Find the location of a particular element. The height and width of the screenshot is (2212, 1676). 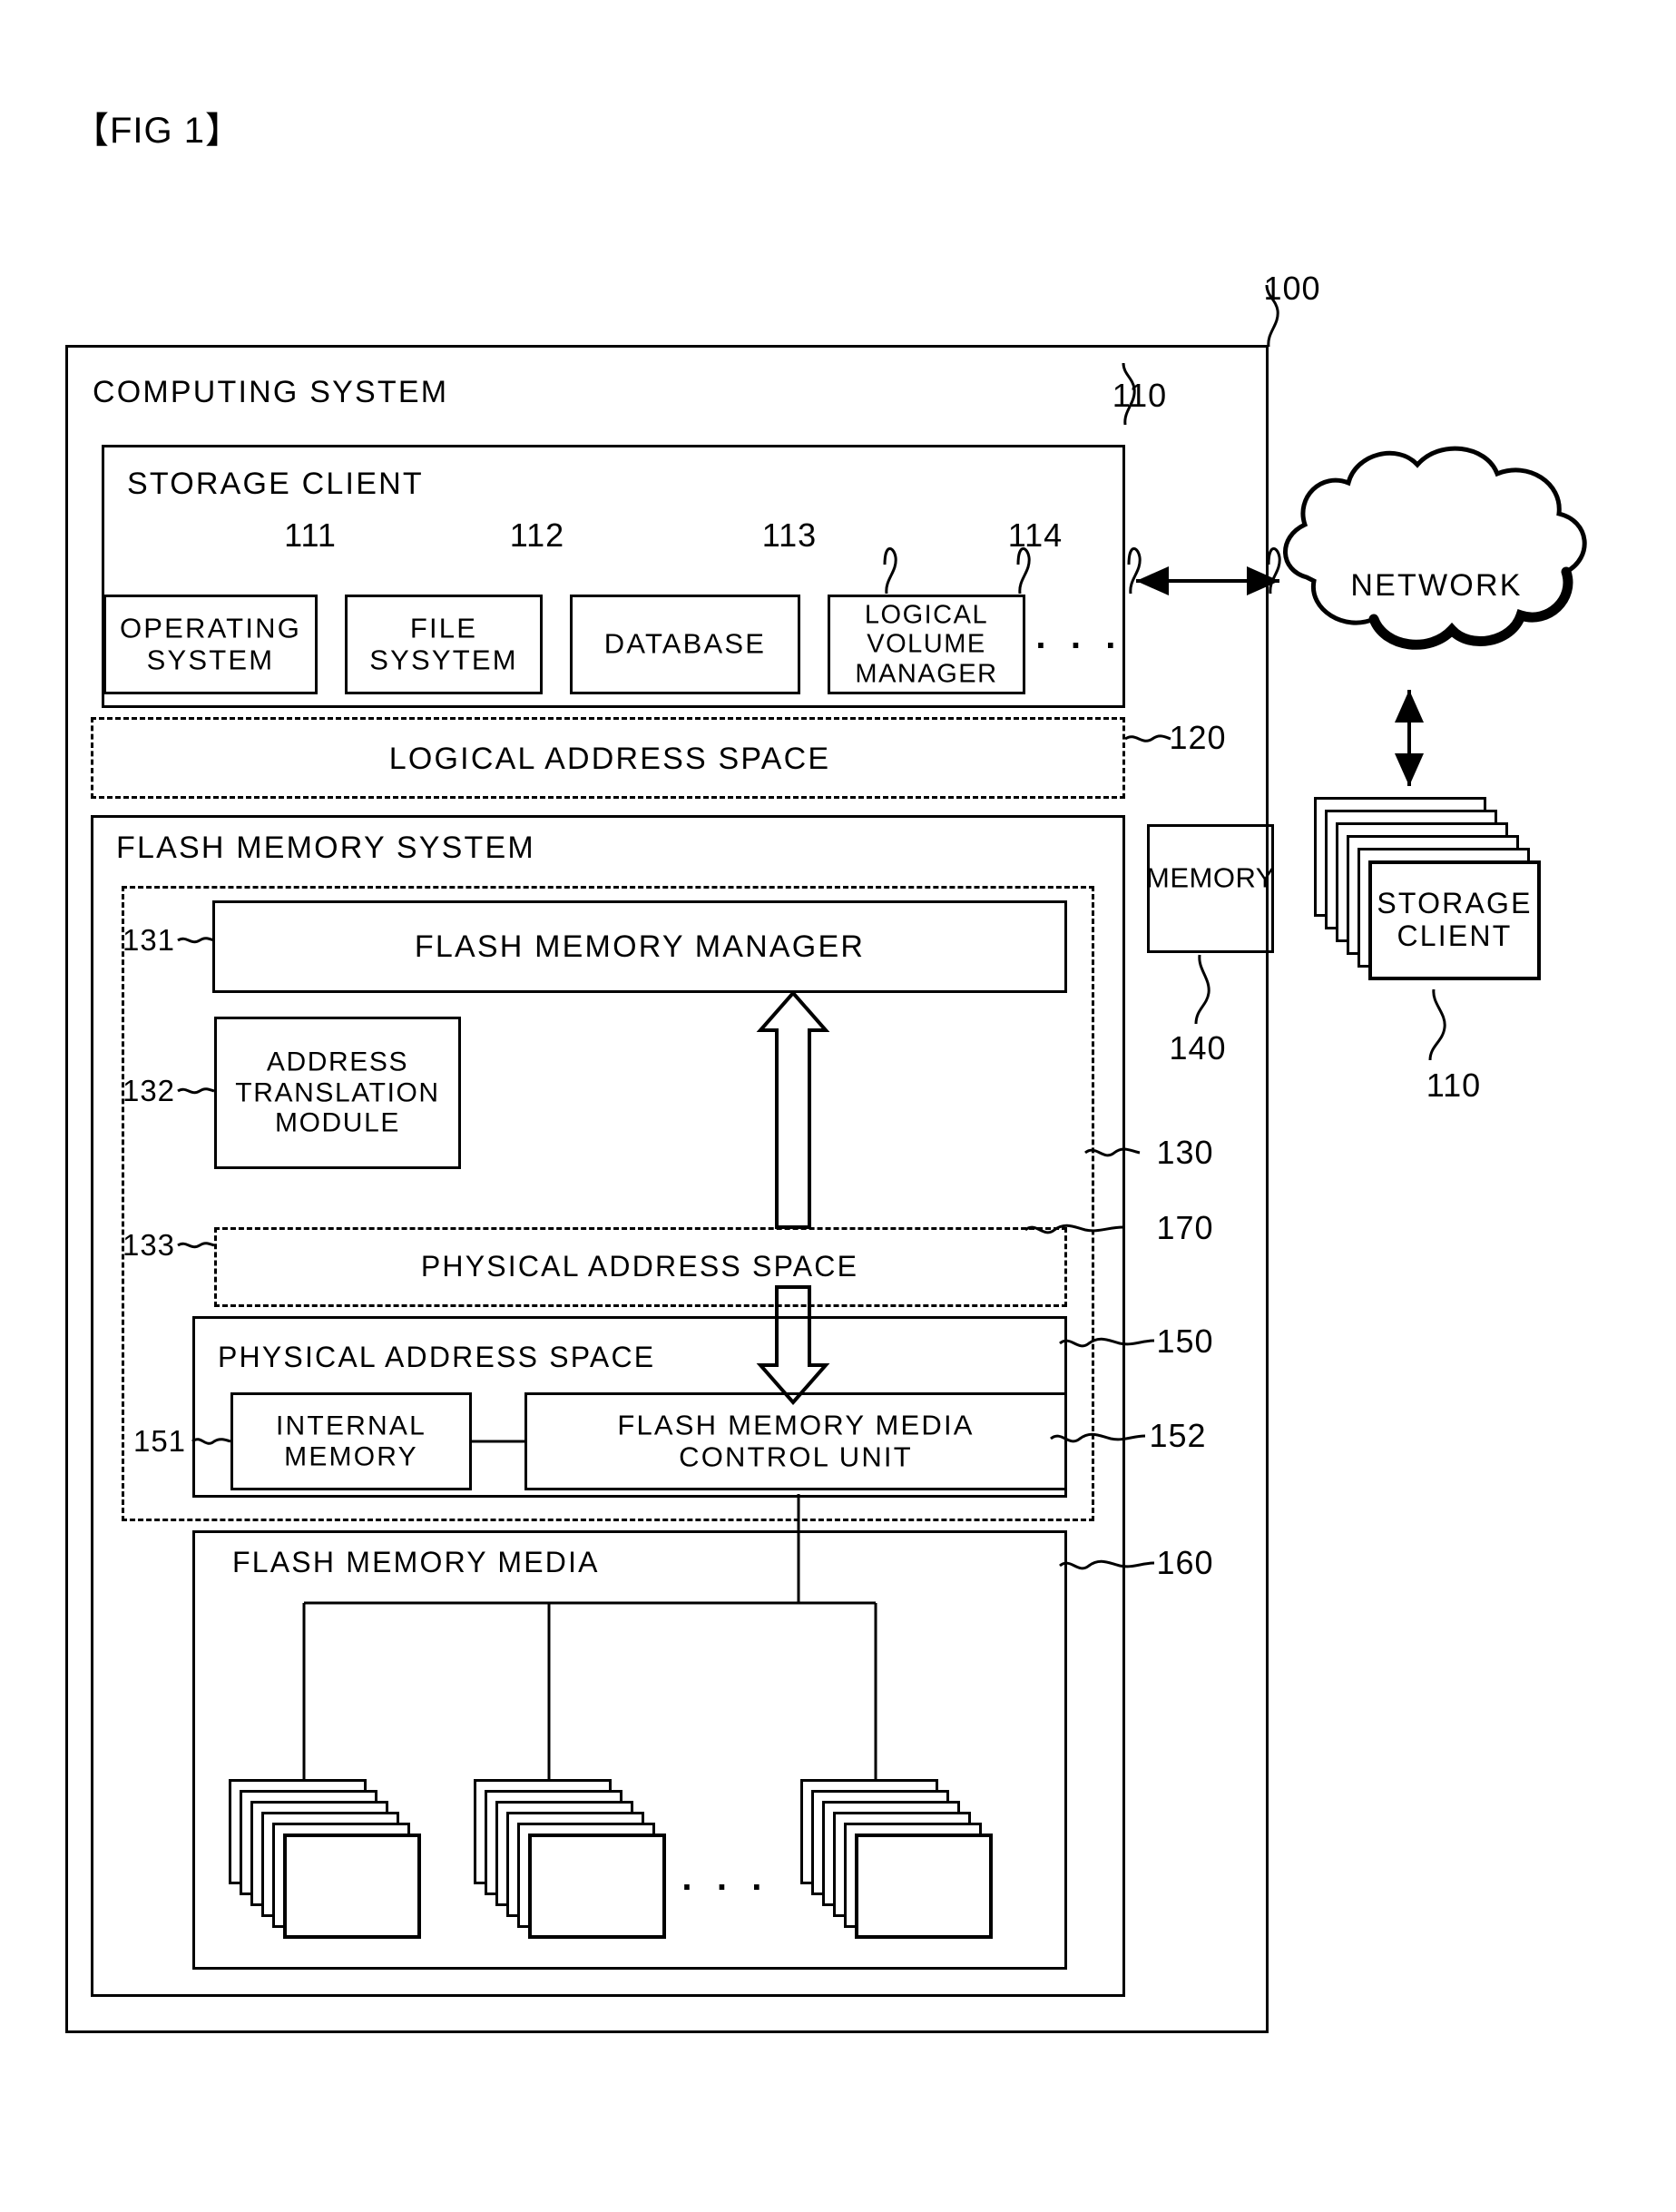

ref-133: 133 is located at coordinates (149, 1245).